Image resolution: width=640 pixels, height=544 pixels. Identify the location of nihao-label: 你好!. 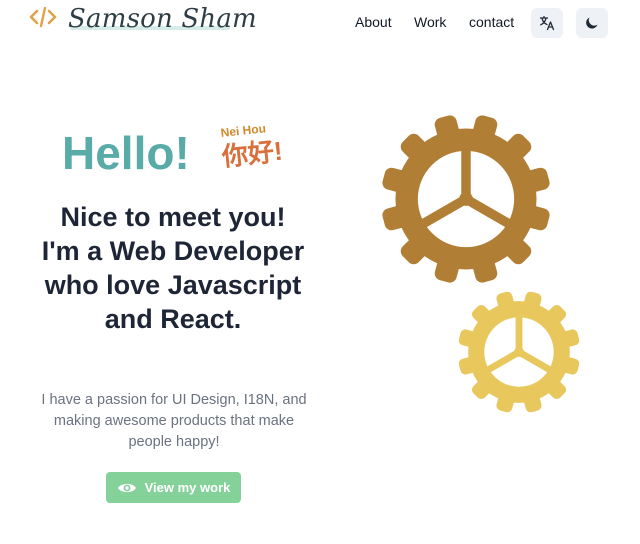
(252, 153).